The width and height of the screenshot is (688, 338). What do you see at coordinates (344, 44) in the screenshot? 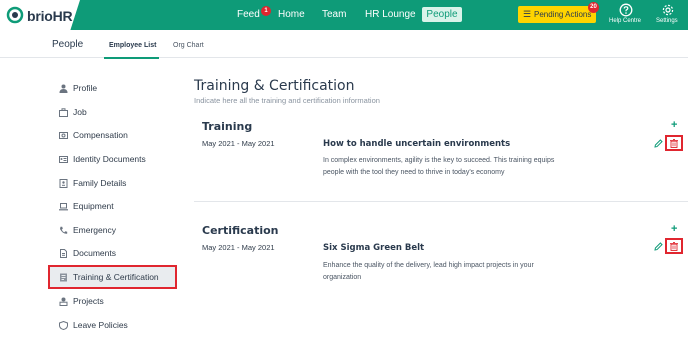
I see `sub-navigation-bar: People Employee List Org Chart` at bounding box center [344, 44].